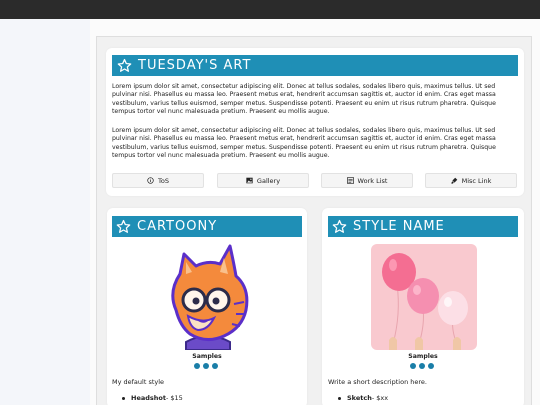 Image resolution: width=540 pixels, height=405 pixels. I want to click on style-banner: CARTOONY, so click(207, 226).